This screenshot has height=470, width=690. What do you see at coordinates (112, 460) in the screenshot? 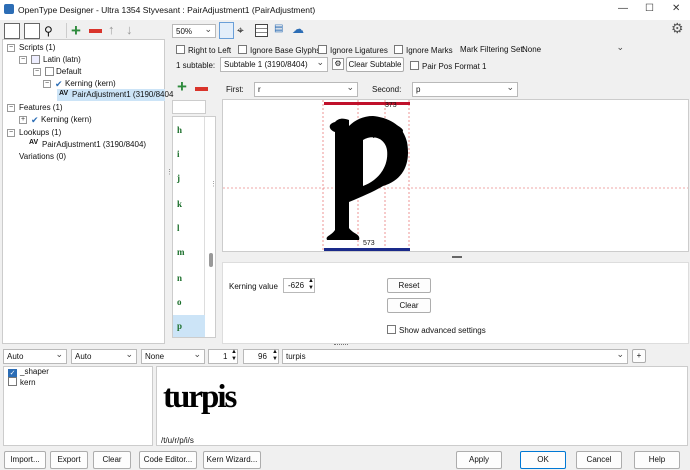
I see `clear-button: Clear` at bounding box center [112, 460].